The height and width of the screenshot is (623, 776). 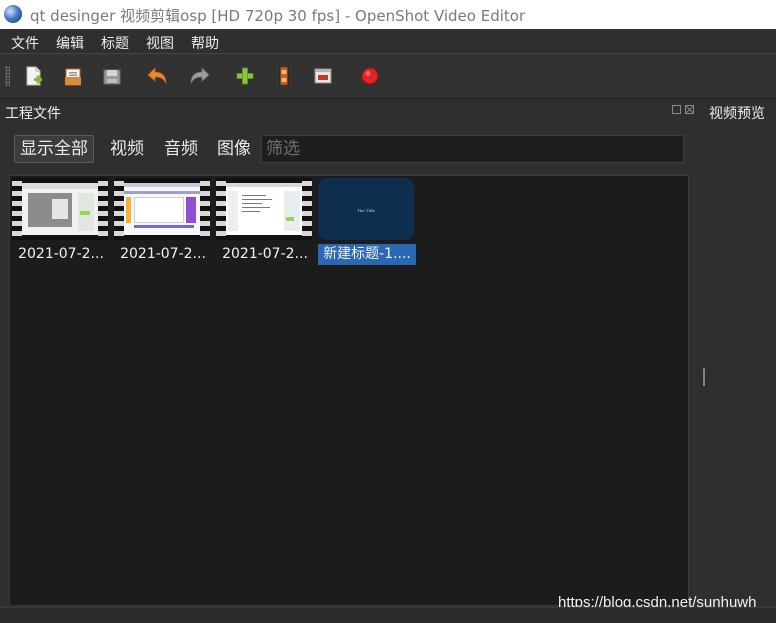 I want to click on filter-audio-button: 音频, so click(x=181, y=149).